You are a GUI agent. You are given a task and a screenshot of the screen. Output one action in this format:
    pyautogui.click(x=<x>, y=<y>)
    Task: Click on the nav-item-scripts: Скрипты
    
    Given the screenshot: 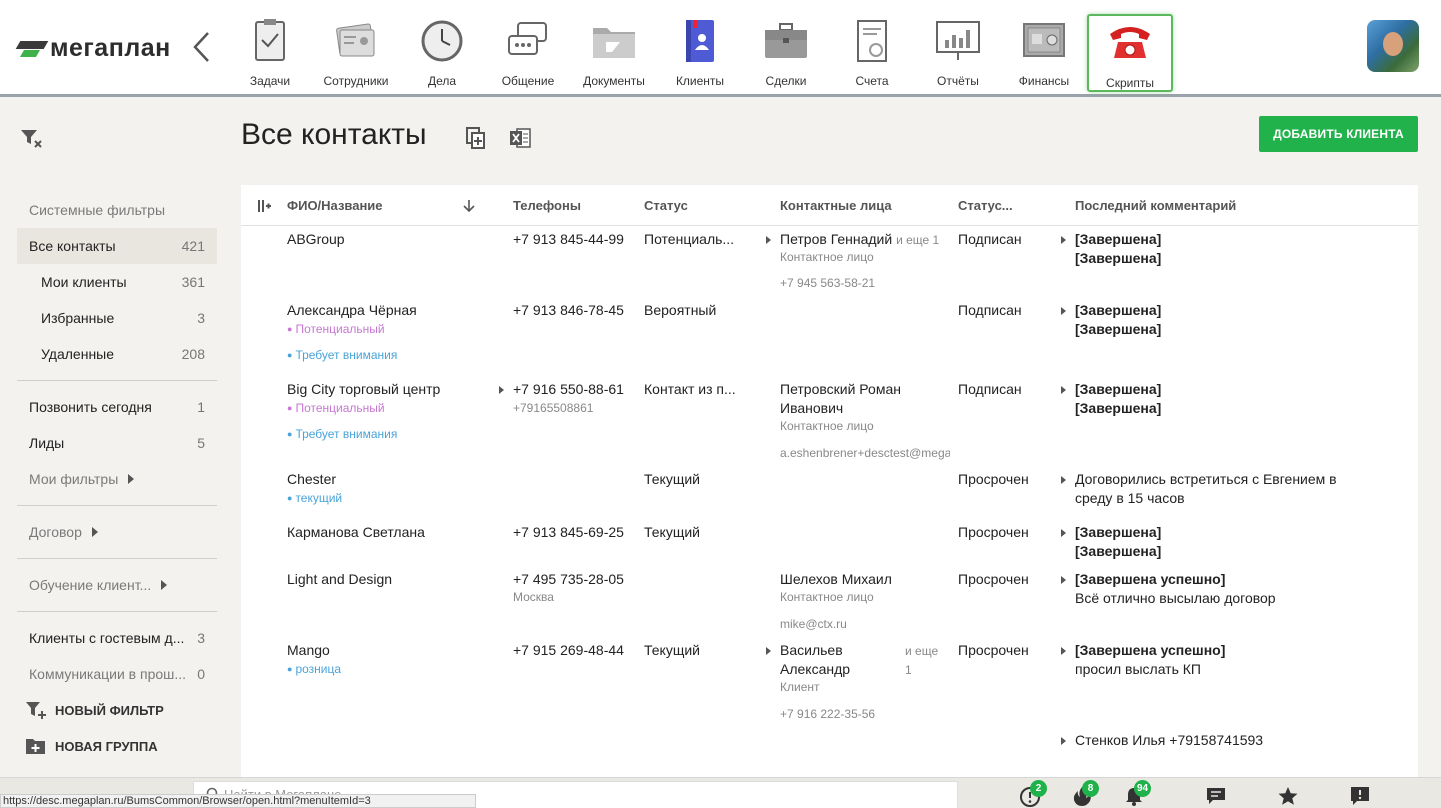 What is the action you would take?
    pyautogui.click(x=1130, y=53)
    